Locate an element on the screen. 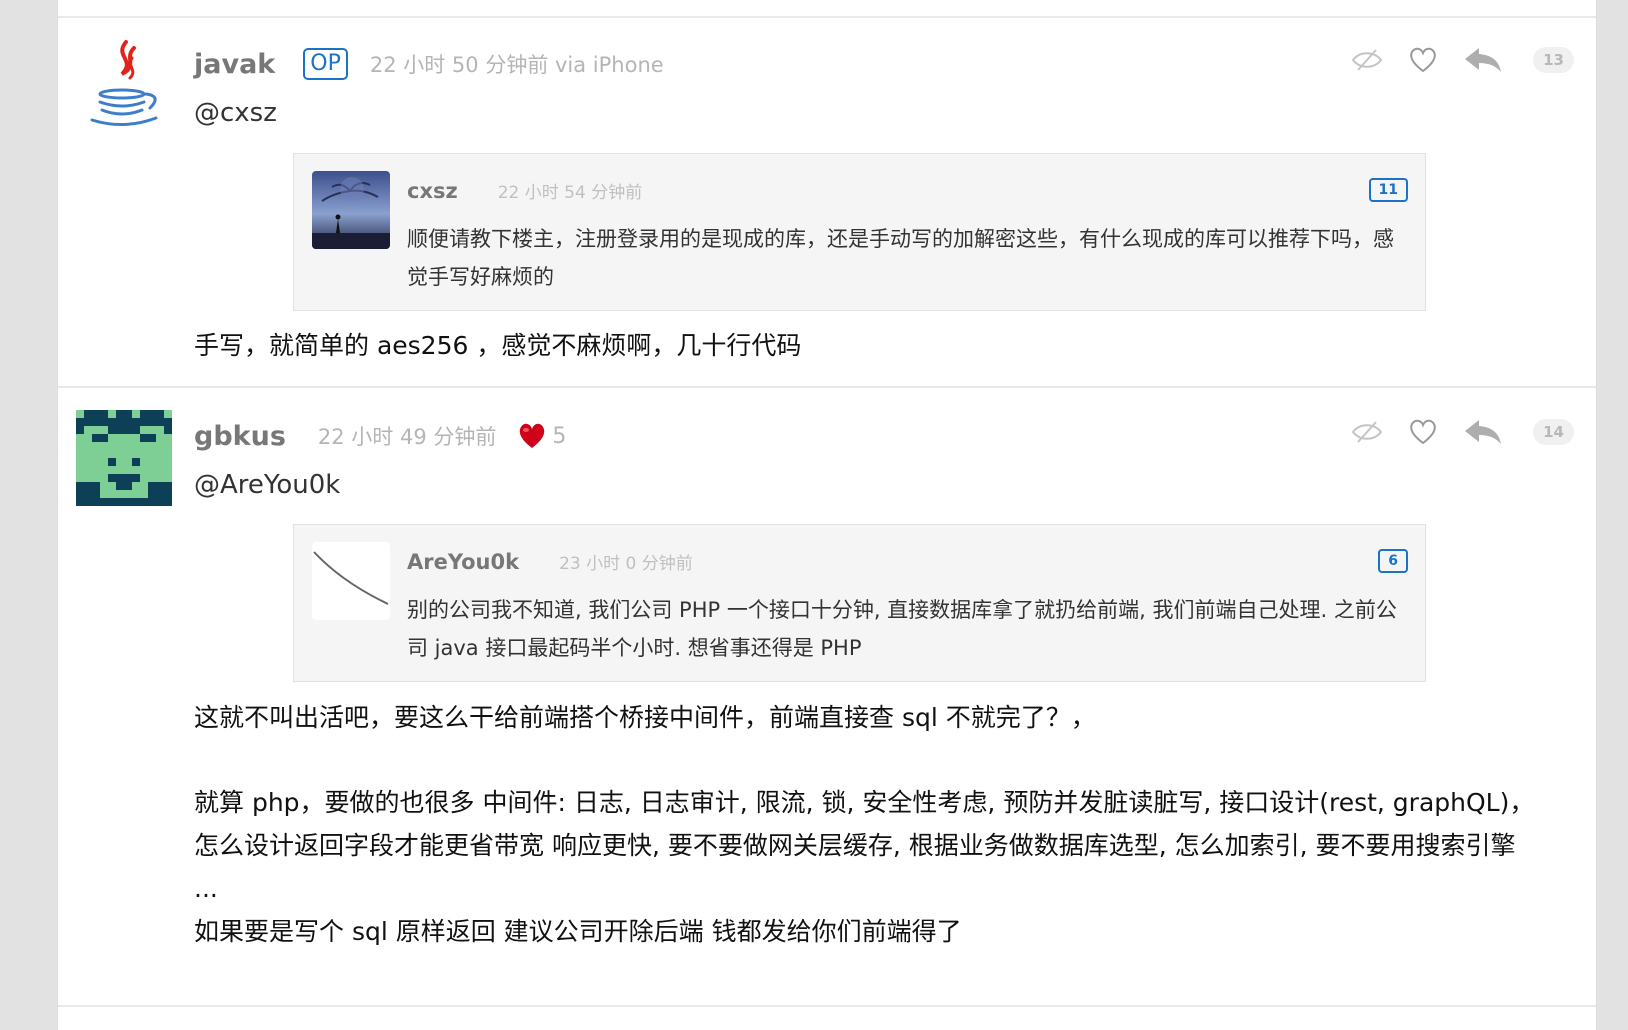 The image size is (1628, 1030). quoted-username: cxsz is located at coordinates (432, 191).